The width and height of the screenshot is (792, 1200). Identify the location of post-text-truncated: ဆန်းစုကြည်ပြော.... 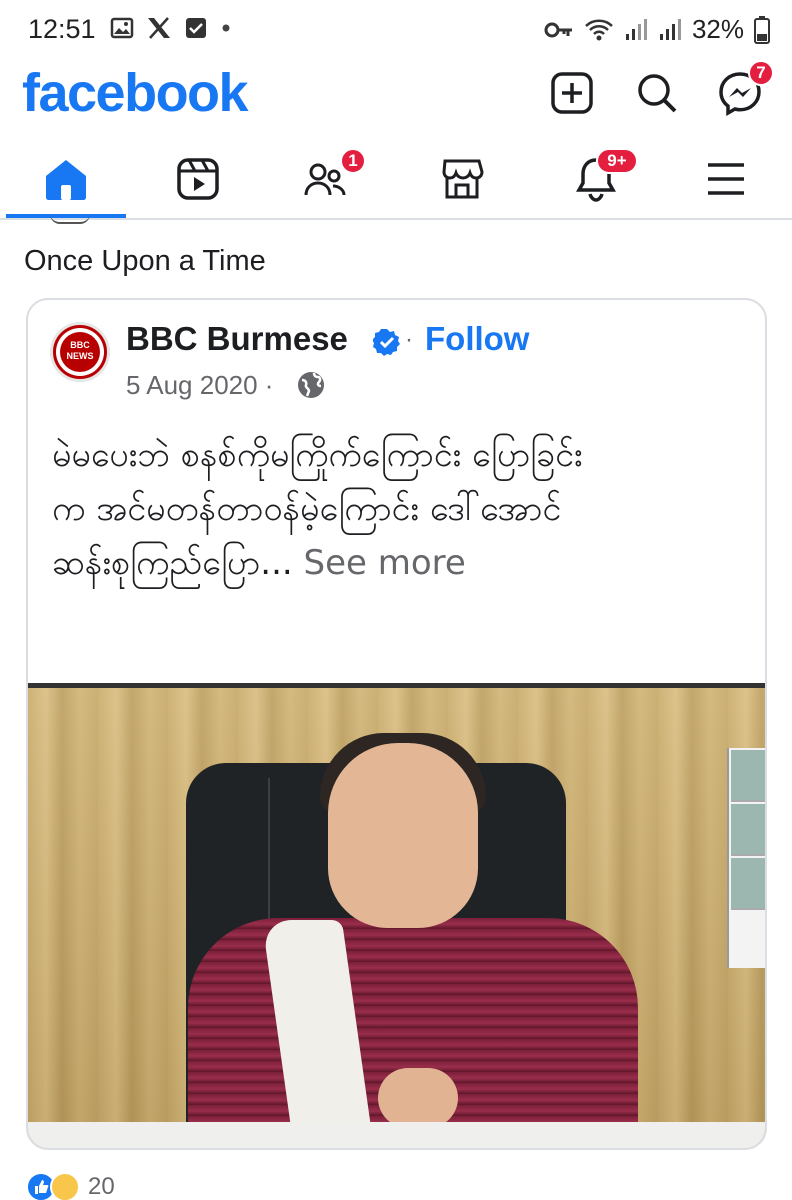
(172, 563).